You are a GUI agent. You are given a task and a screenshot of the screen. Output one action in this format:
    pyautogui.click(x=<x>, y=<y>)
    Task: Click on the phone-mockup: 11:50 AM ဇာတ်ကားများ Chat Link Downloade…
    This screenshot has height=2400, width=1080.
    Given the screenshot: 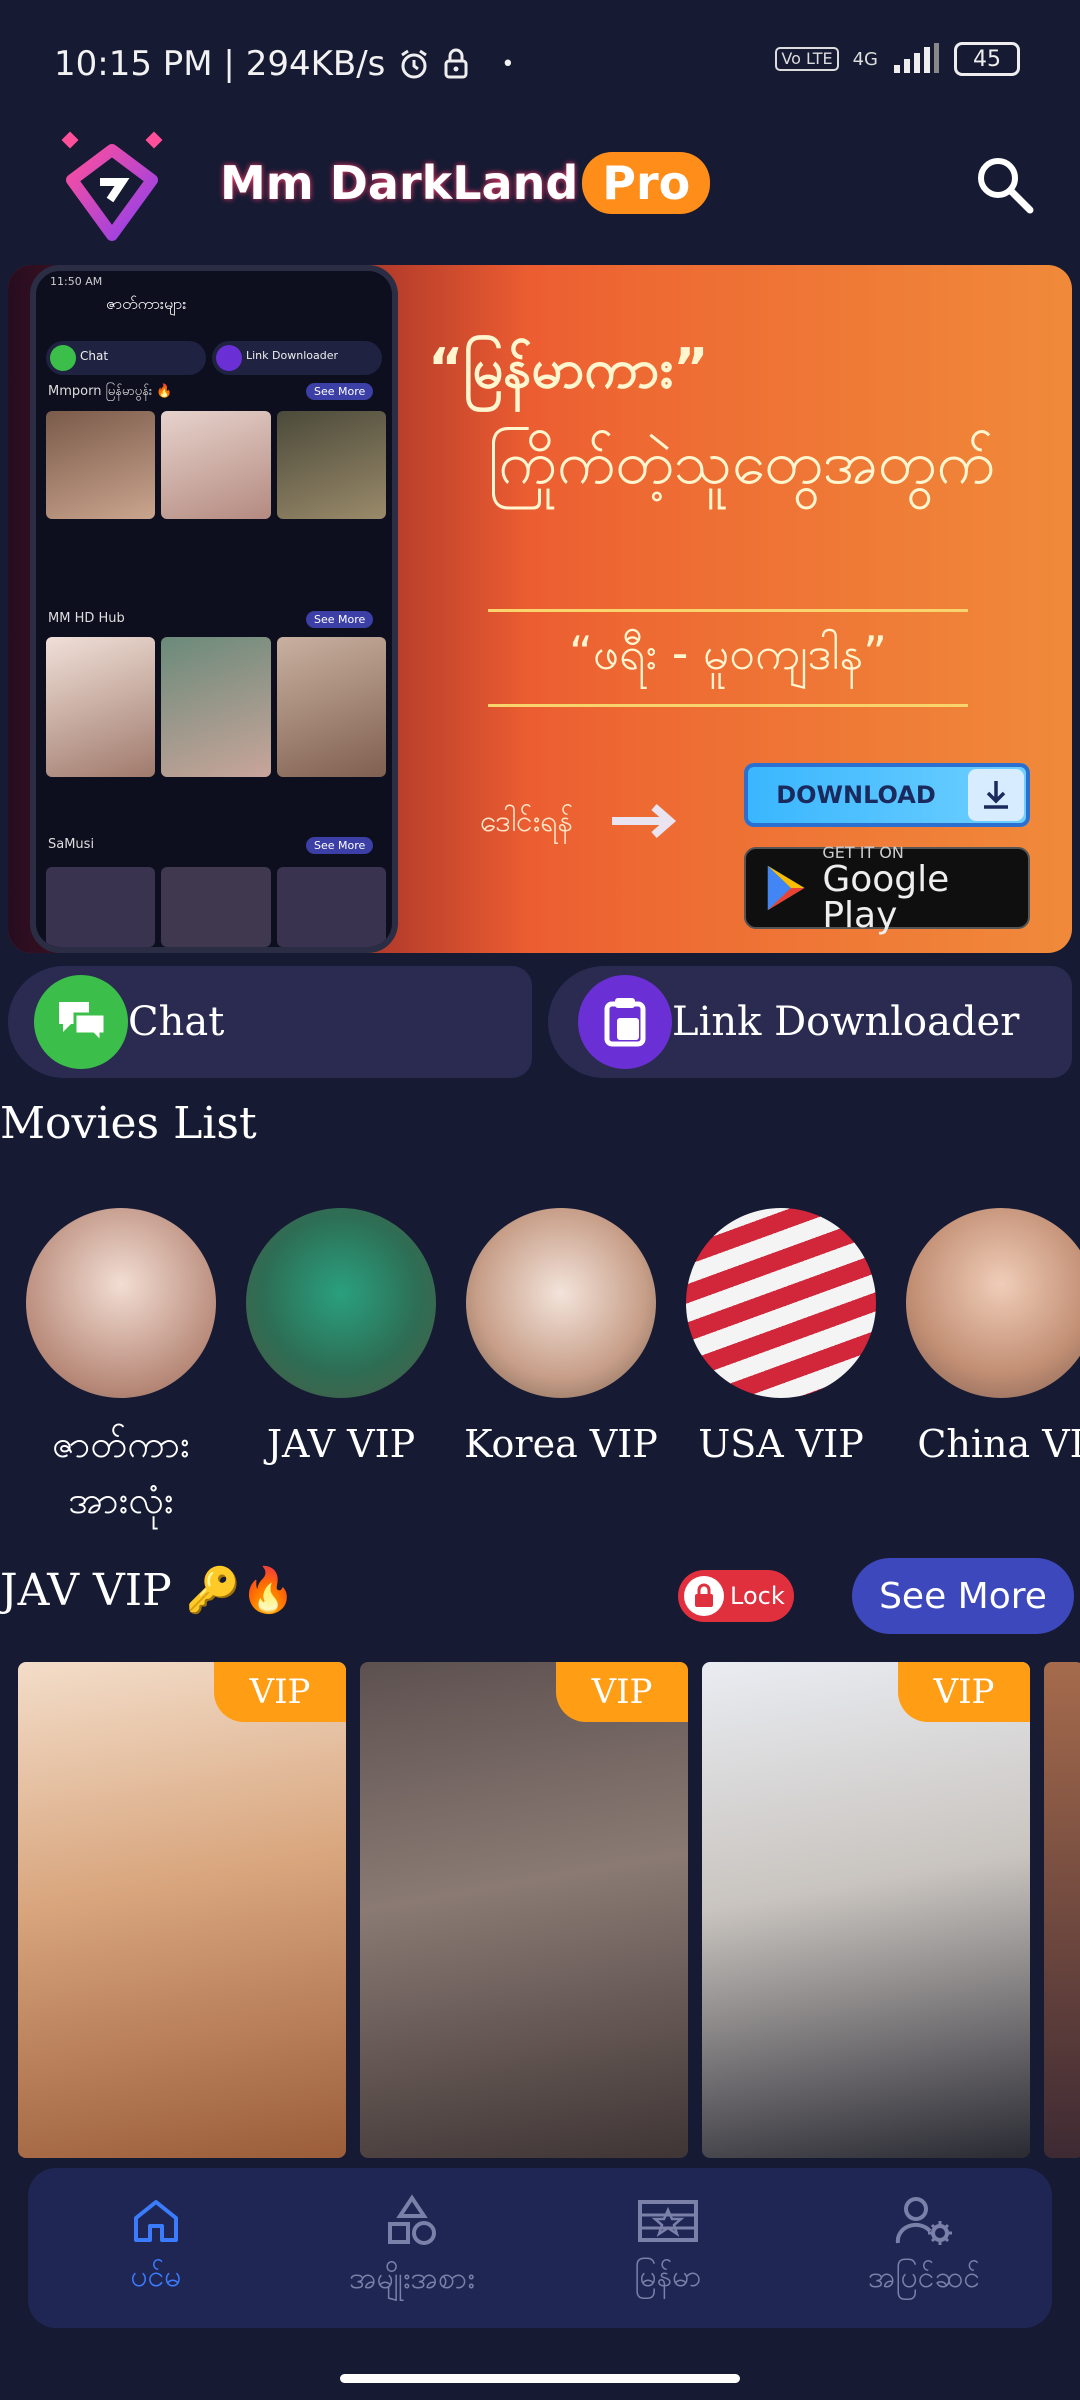 What is the action you would take?
    pyautogui.click(x=214, y=609)
    